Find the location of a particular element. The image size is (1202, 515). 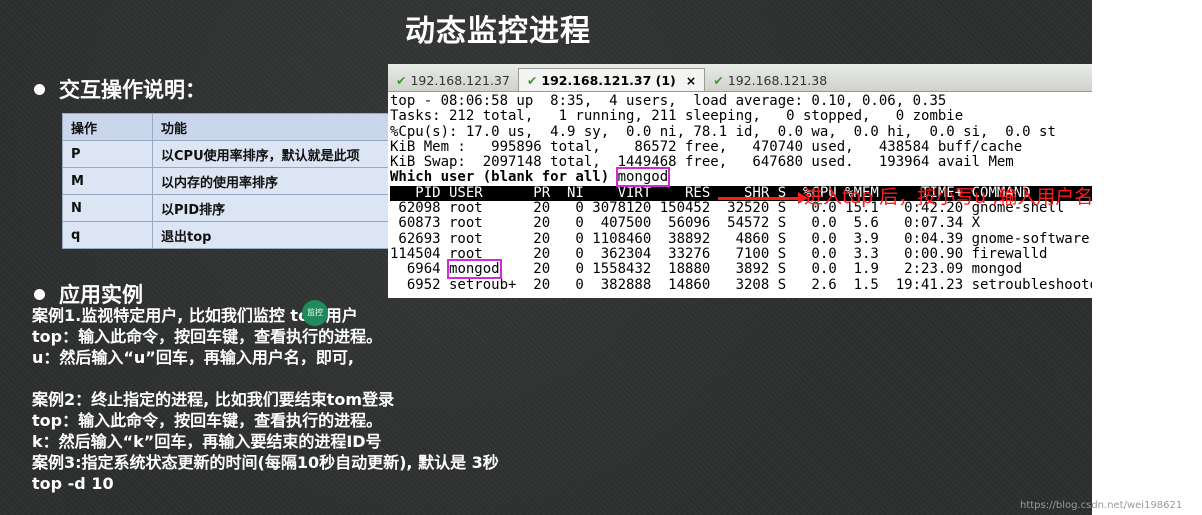

tab-session-3: ✔ 192.168.121.38 is located at coordinates (770, 80).